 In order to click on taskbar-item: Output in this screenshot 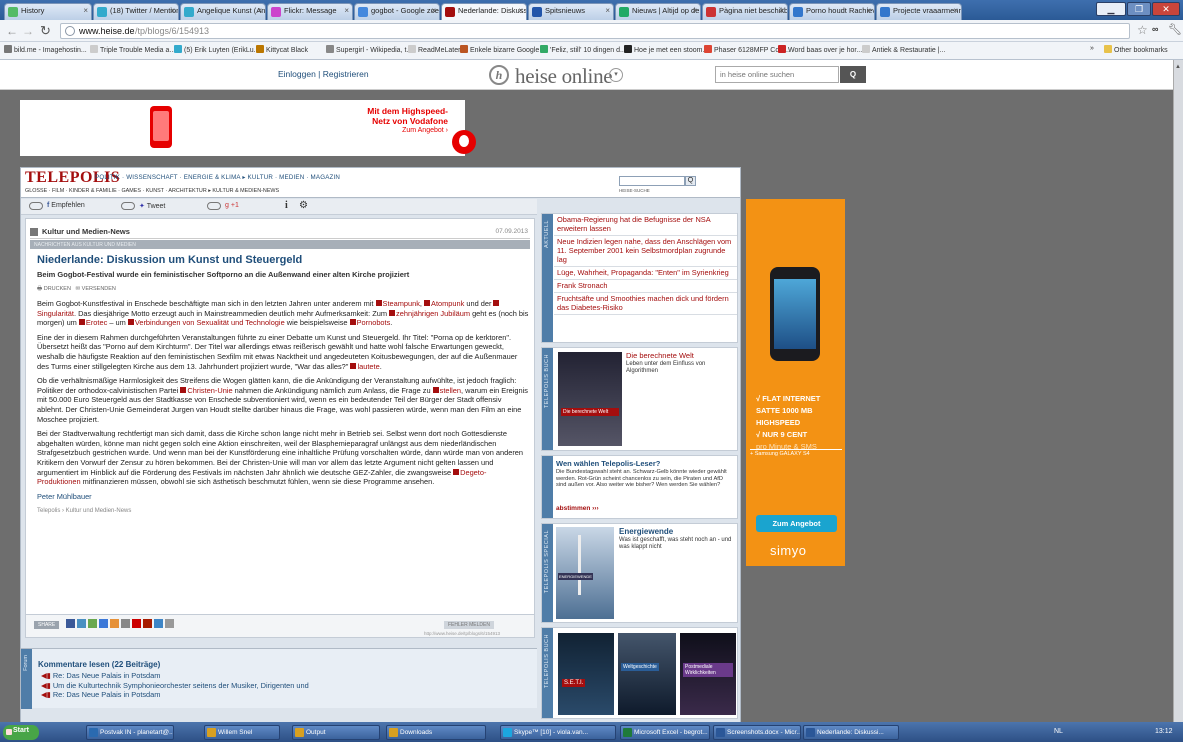, I will do `click(336, 732)`.